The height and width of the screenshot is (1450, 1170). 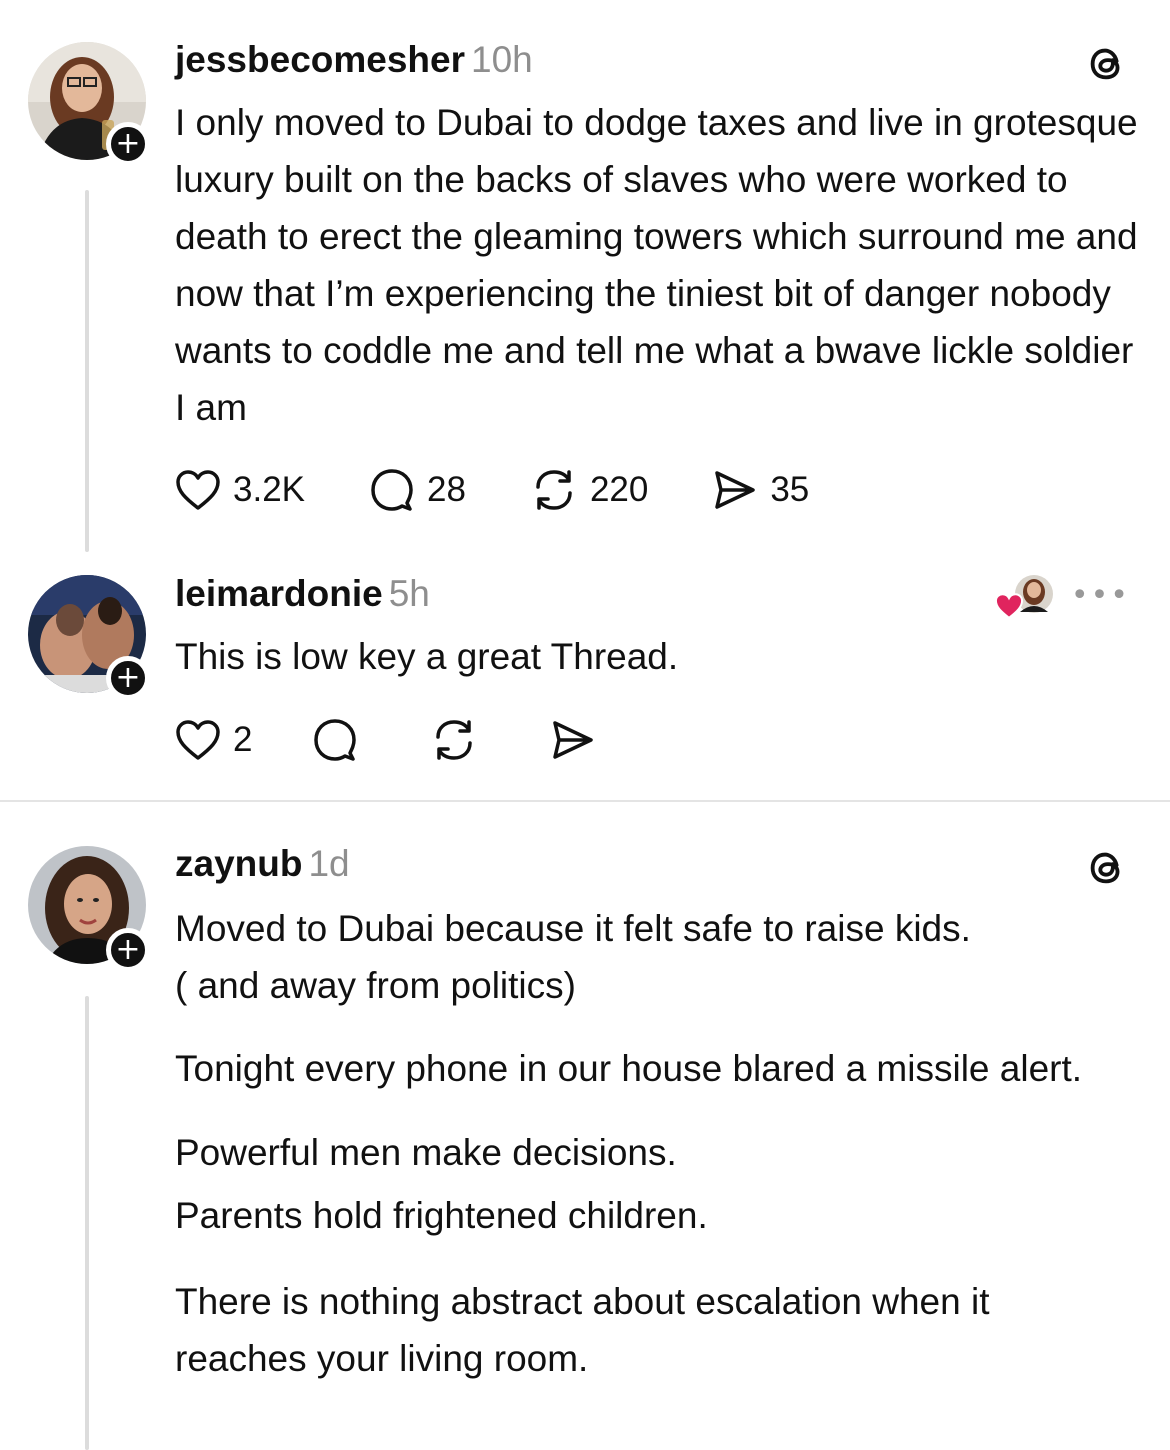 What do you see at coordinates (243, 739) in the screenshot?
I see `like-count: 2` at bounding box center [243, 739].